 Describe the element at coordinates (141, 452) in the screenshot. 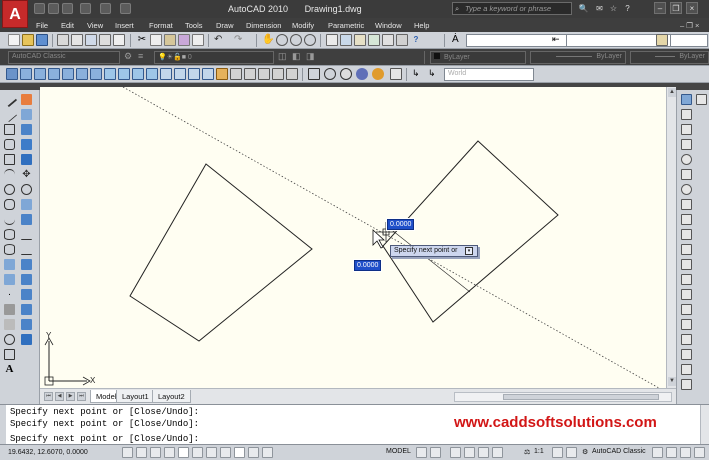

I see `grid-display-icon` at that location.